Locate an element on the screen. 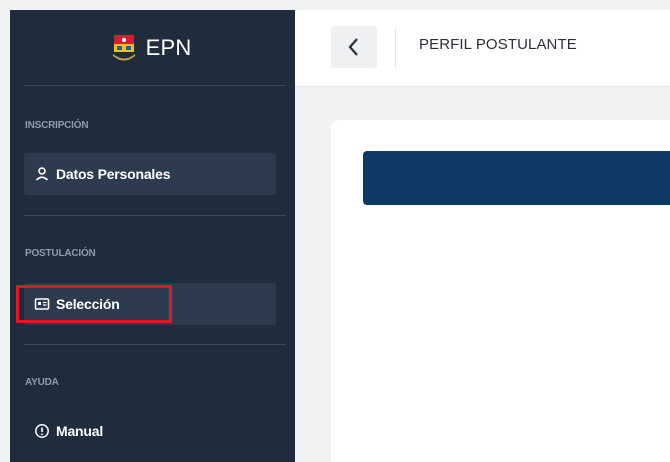 This screenshot has width=670, height=462. section-label-ayuda: AYUDA is located at coordinates (42, 382).